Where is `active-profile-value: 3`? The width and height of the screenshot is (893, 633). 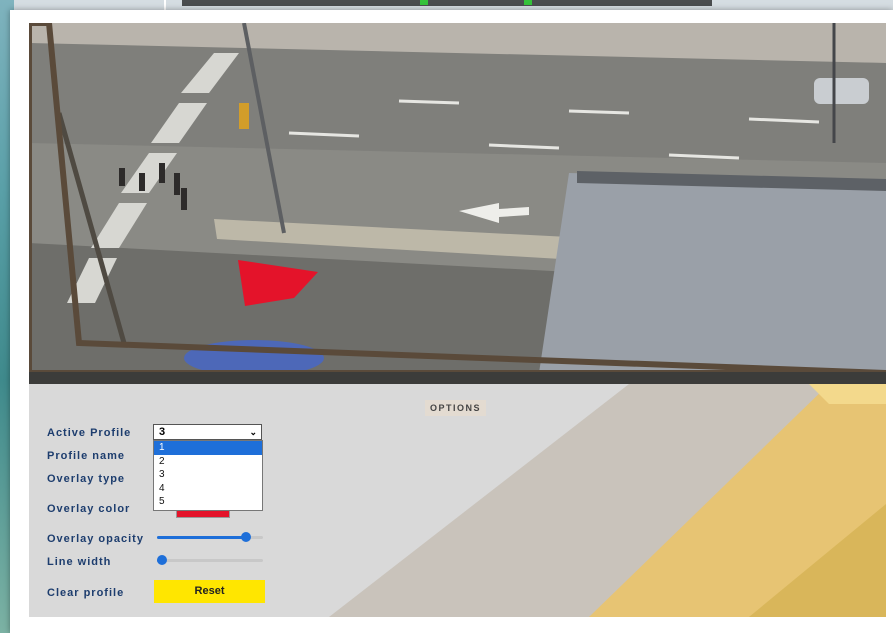 active-profile-value: 3 is located at coordinates (162, 432).